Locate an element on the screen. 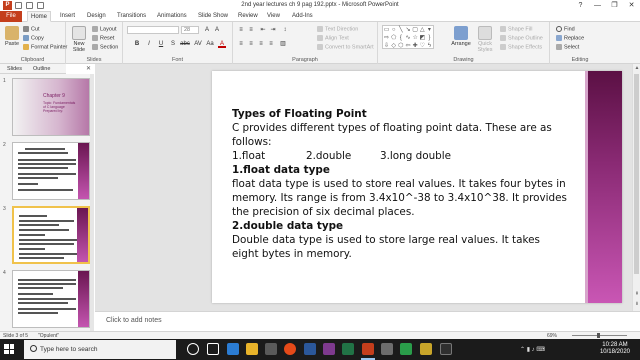 The width and height of the screenshot is (640, 360). format-painter-button: Format Painter is located at coordinates (45, 47).